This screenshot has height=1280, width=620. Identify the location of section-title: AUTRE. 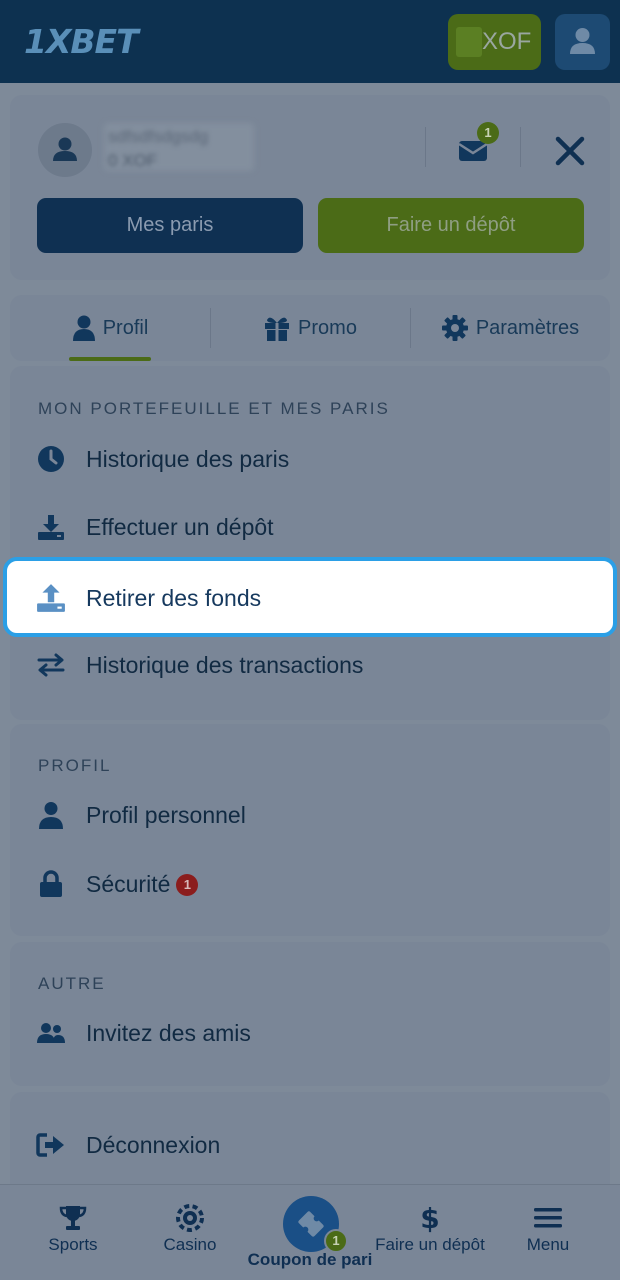
(72, 983).